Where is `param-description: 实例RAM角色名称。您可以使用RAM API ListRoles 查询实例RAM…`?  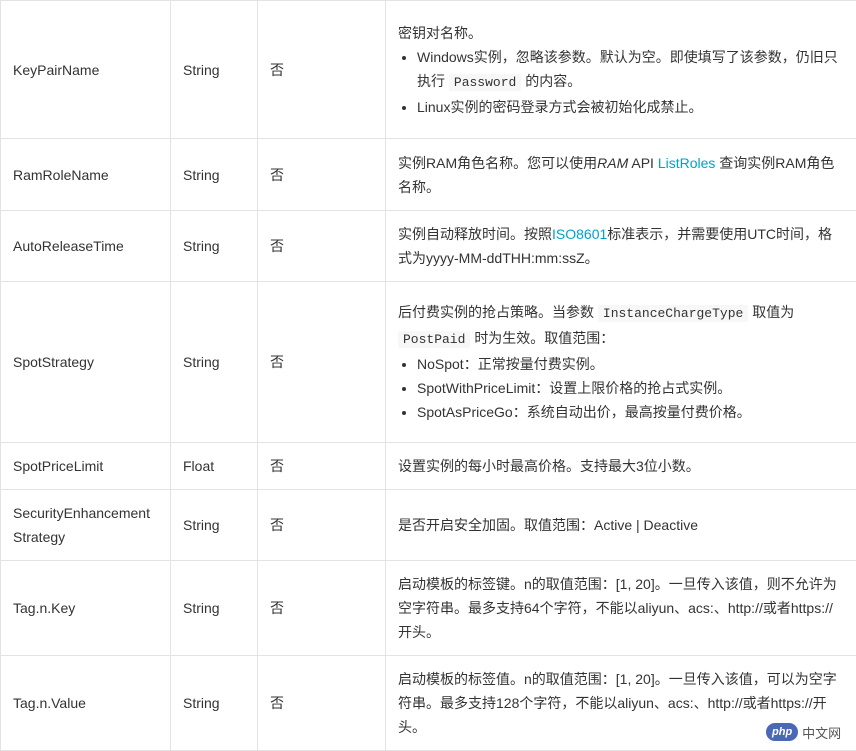 param-description: 实例RAM角色名称。您可以使用RAM API ListRoles 查询实例RAM… is located at coordinates (620, 174).